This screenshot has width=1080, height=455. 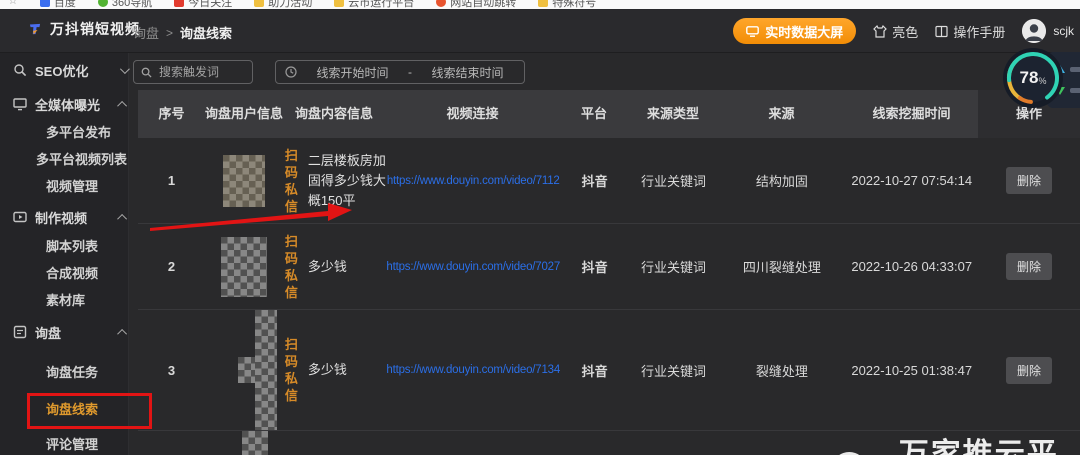 What do you see at coordinates (912, 180) in the screenshot?
I see `cell-mined-time: 2022-10-27 07:54:14` at bounding box center [912, 180].